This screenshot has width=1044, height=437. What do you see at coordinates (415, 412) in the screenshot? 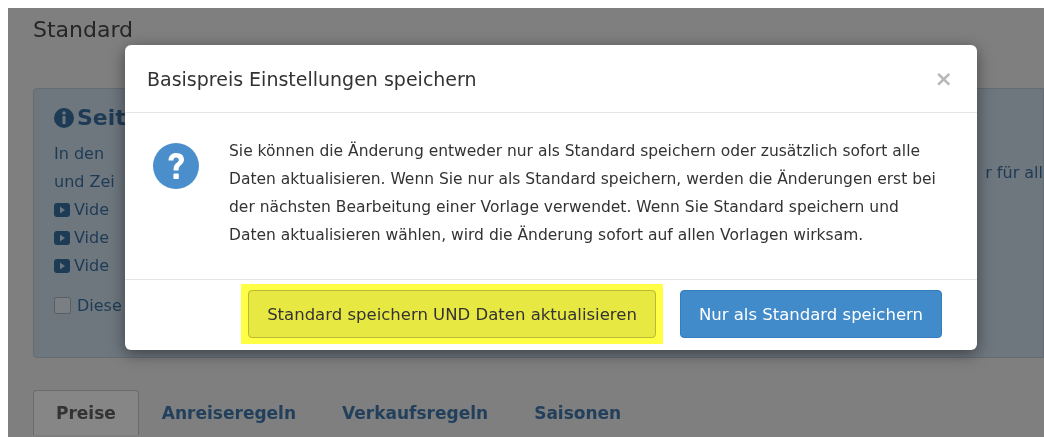
I see `tab: Verkaufsregeln` at bounding box center [415, 412].